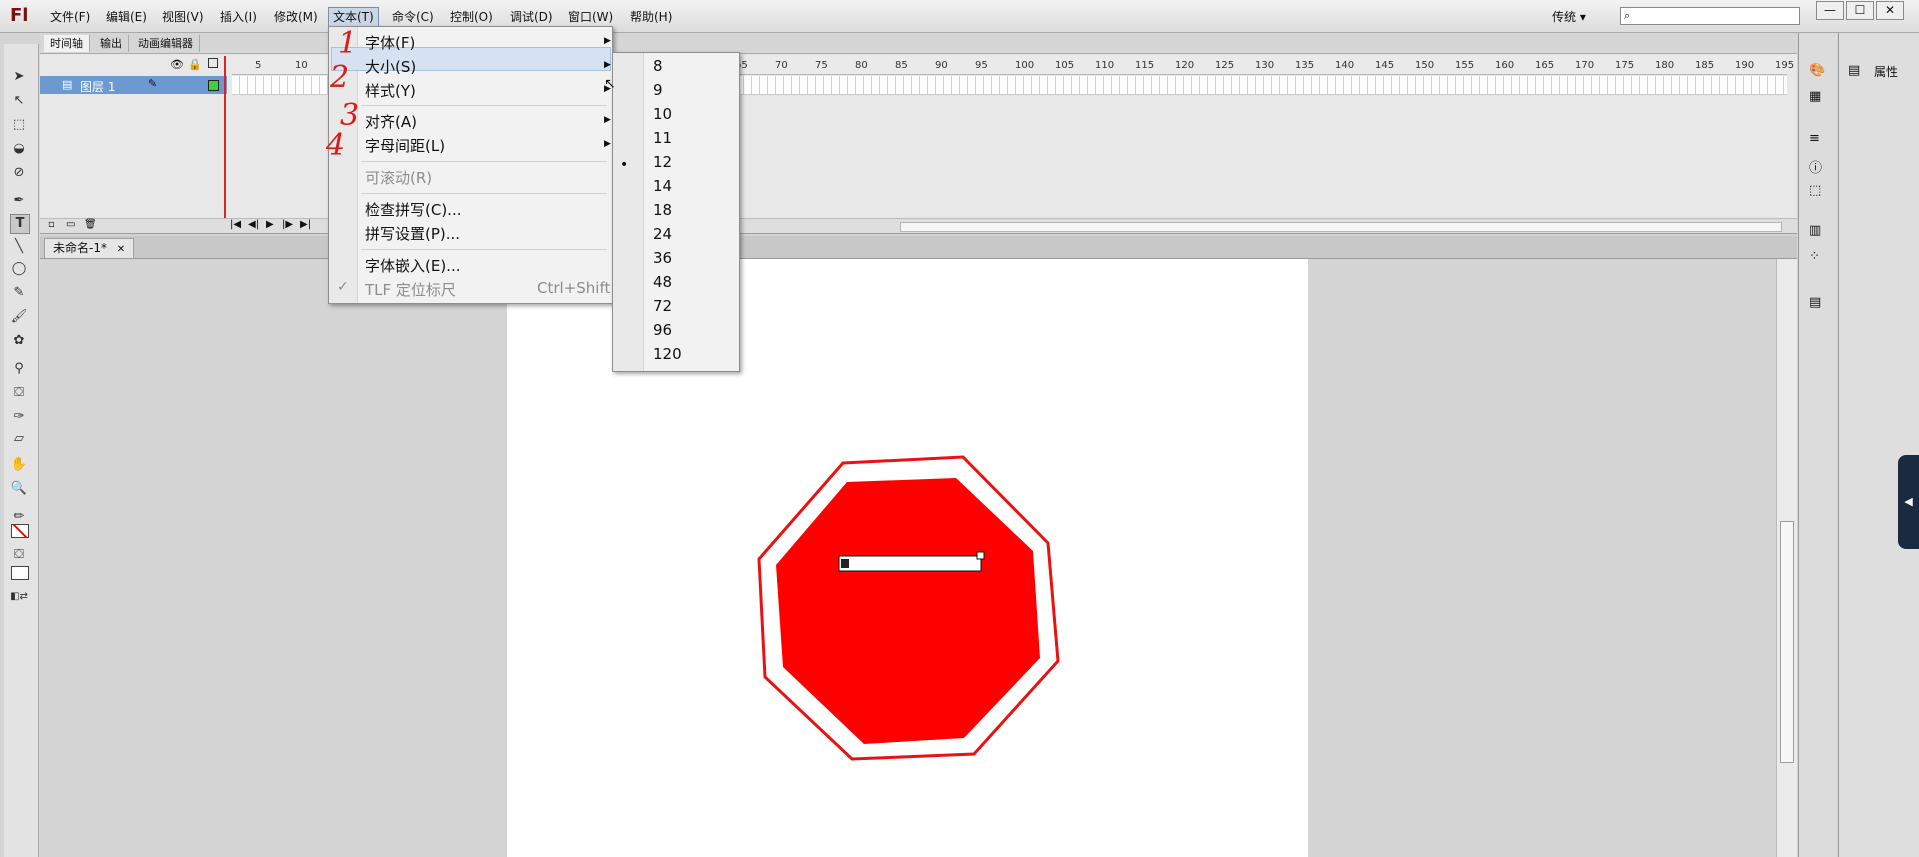  Describe the element at coordinates (1815, 96) in the screenshot. I see `swatches-panel-icon: ▦` at that location.